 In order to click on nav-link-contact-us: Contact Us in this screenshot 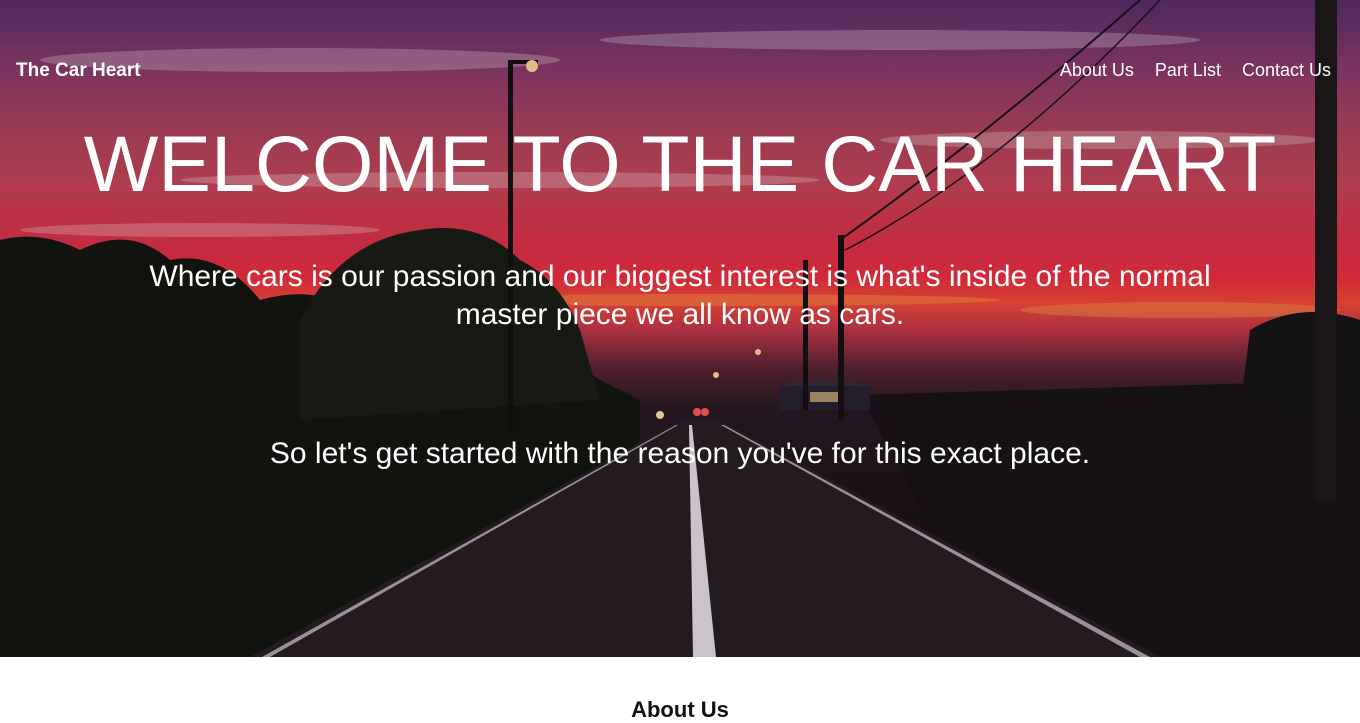, I will do `click(1286, 70)`.